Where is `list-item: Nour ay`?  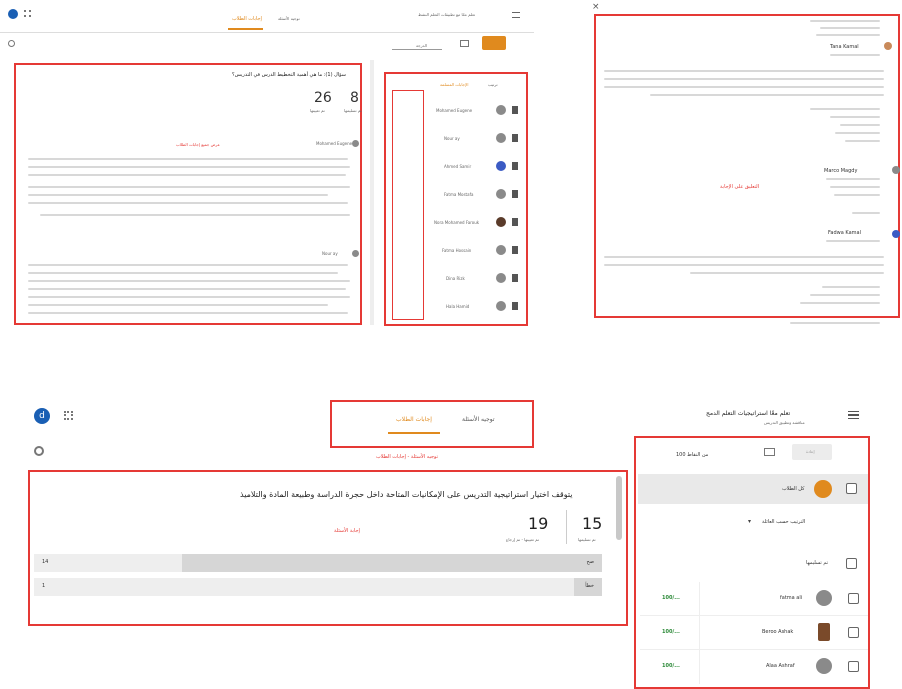
list-item: Nour ay is located at coordinates (478, 139).